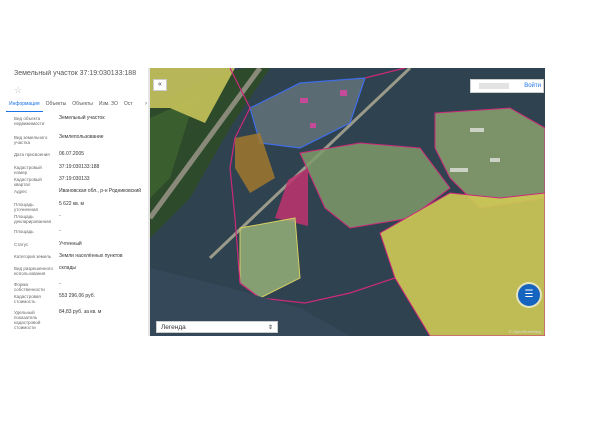  What do you see at coordinates (32, 154) in the screenshot?
I see `row-label: Дата присвоения` at bounding box center [32, 154].